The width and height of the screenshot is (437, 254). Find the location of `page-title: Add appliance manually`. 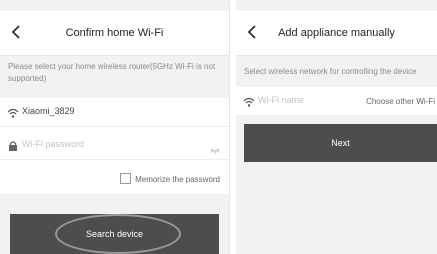

page-title: Add appliance manually is located at coordinates (336, 33).